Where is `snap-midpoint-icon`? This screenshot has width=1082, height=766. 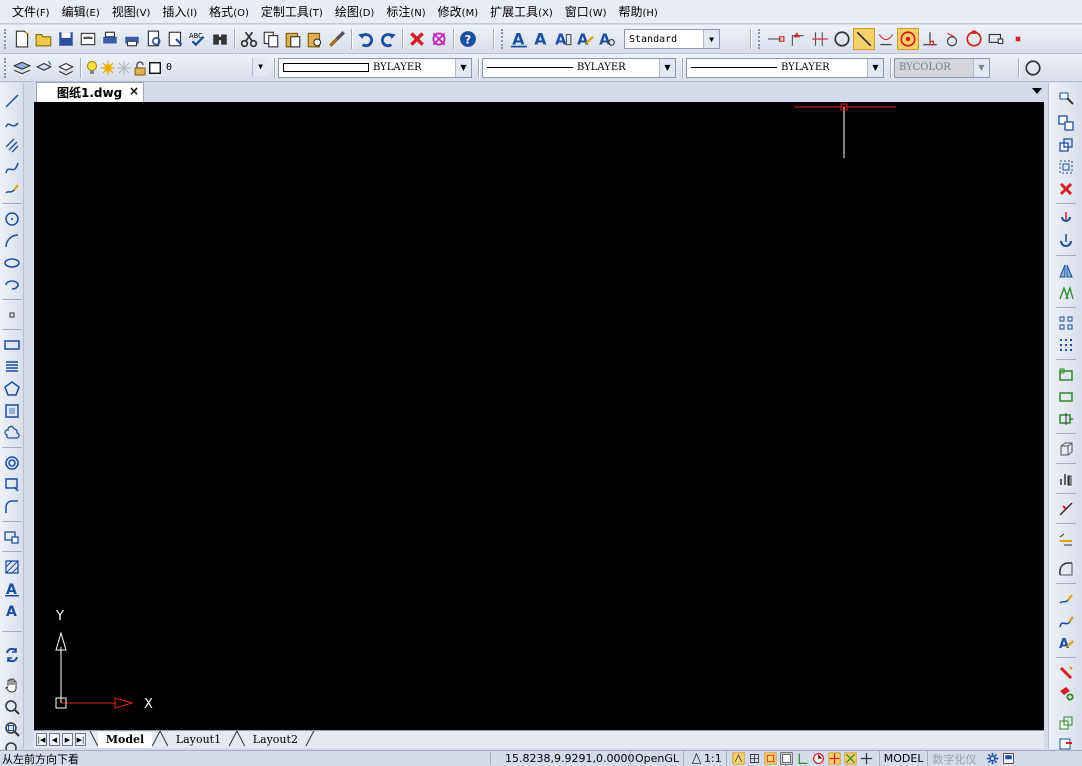 snap-midpoint-icon is located at coordinates (798, 39).